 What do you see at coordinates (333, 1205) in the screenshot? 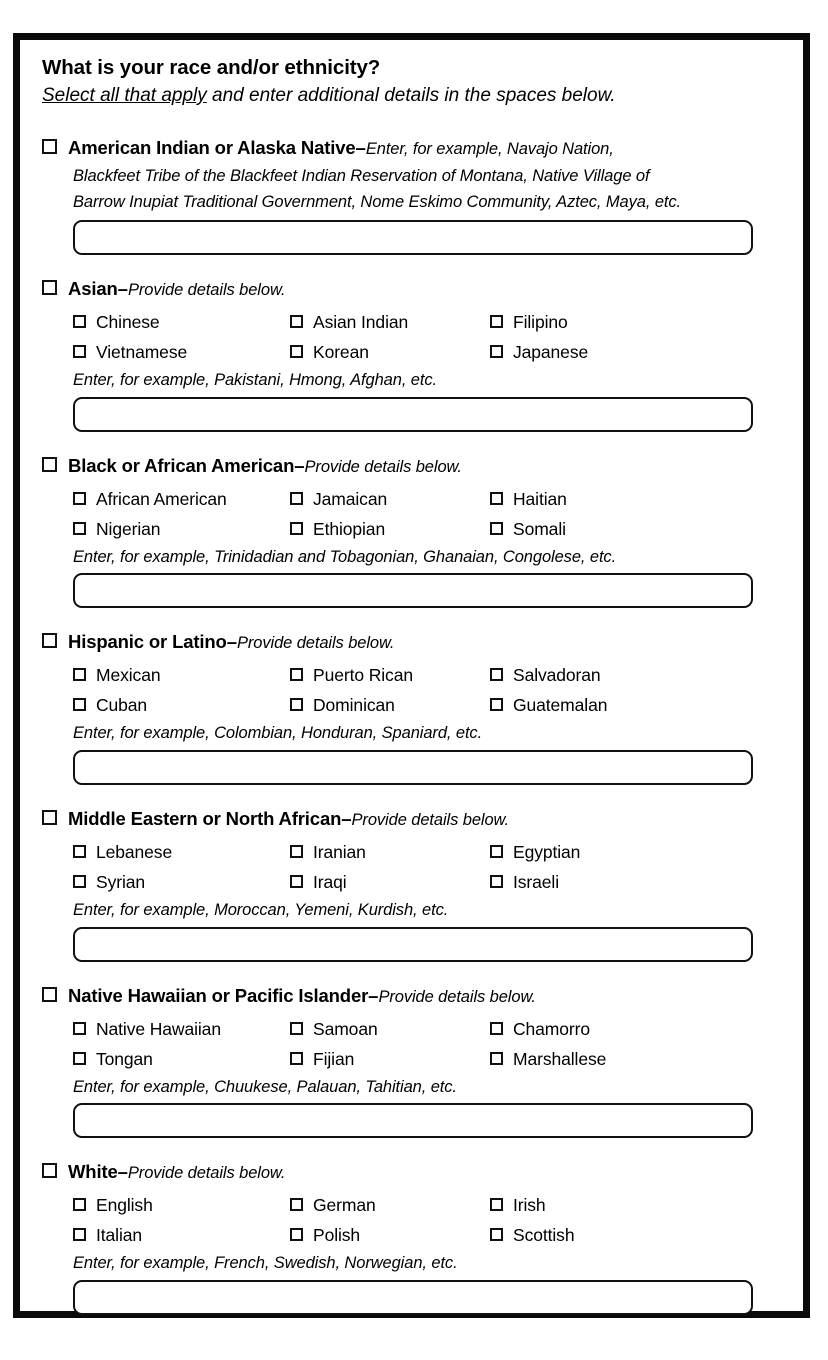
I see `option-checkbox-item: German` at bounding box center [333, 1205].